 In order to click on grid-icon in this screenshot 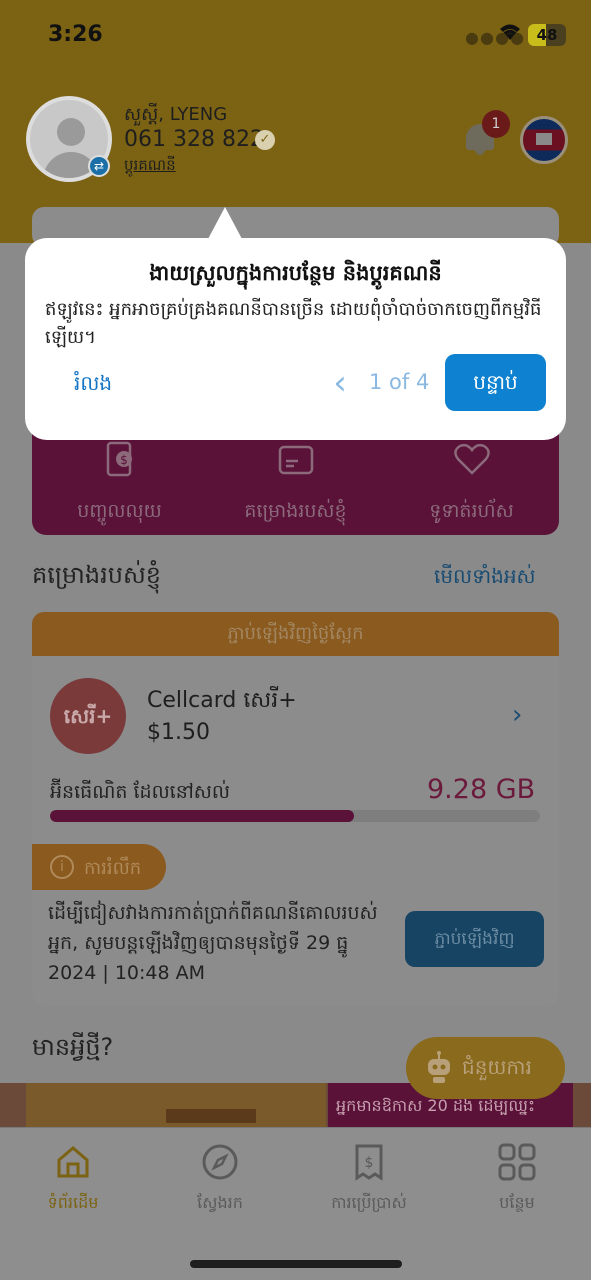, I will do `click(517, 1162)`.